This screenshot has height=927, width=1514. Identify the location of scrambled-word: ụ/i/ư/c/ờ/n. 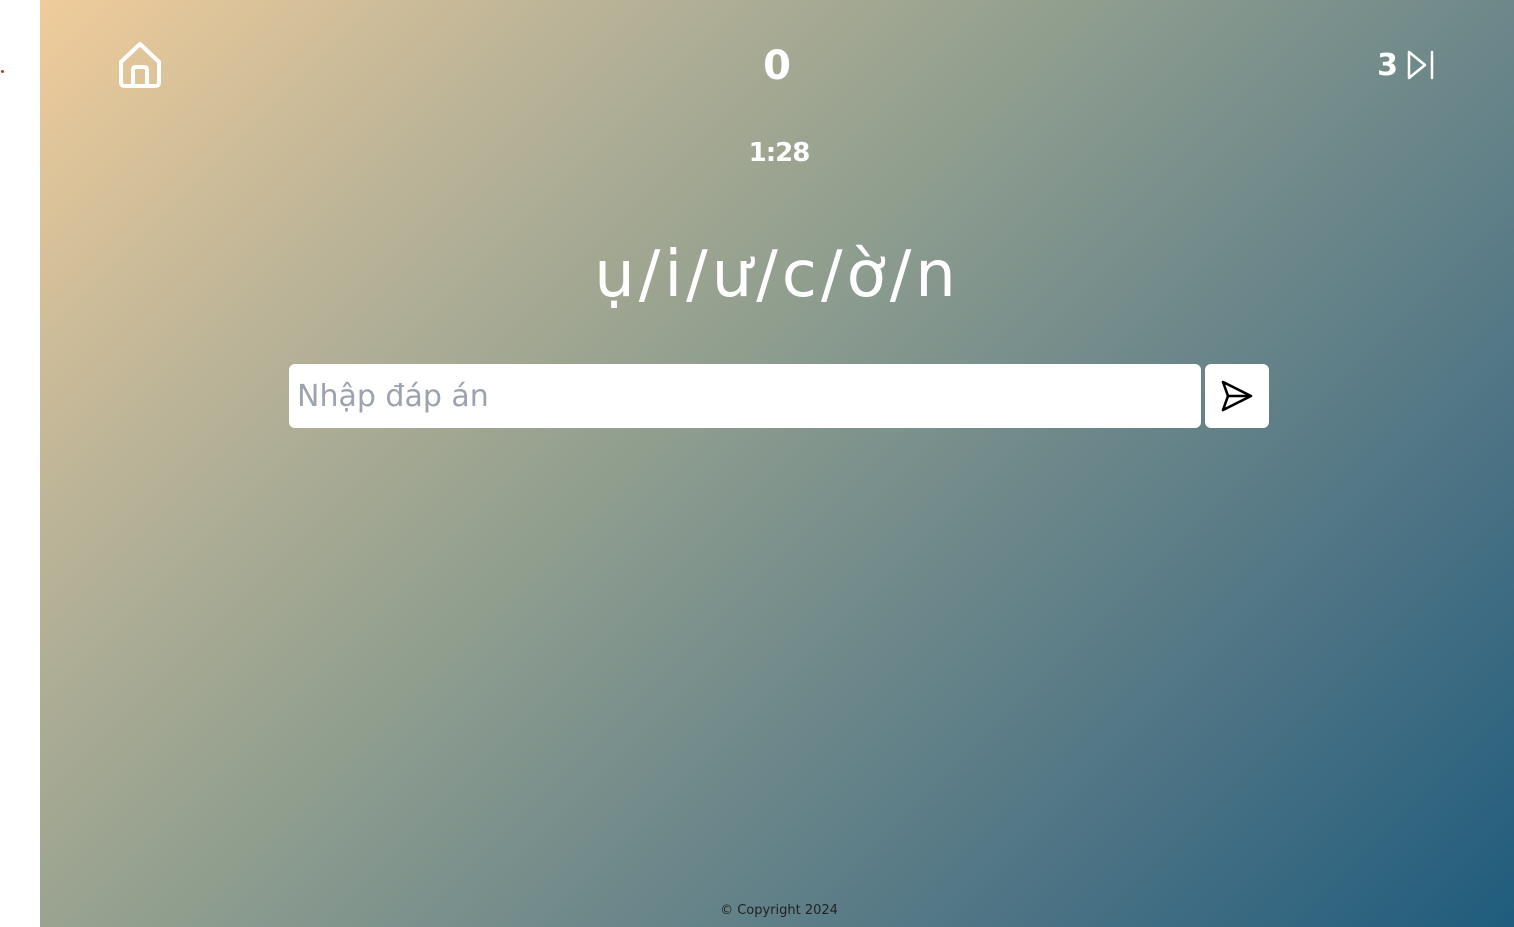
(777, 275).